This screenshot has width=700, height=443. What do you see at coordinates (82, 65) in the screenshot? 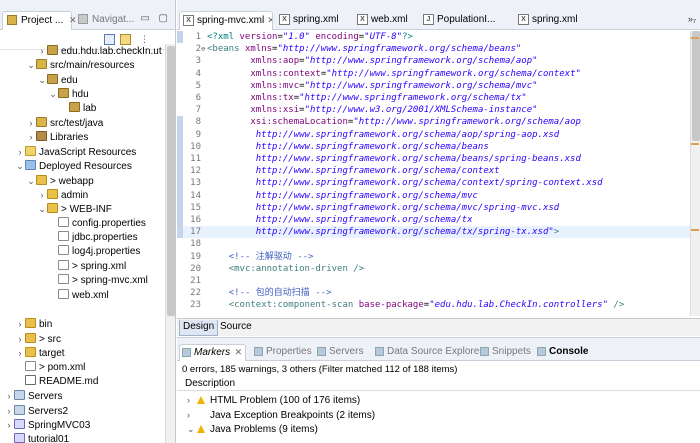
I see `tree-item: ⌄ src/main/resources` at bounding box center [82, 65].